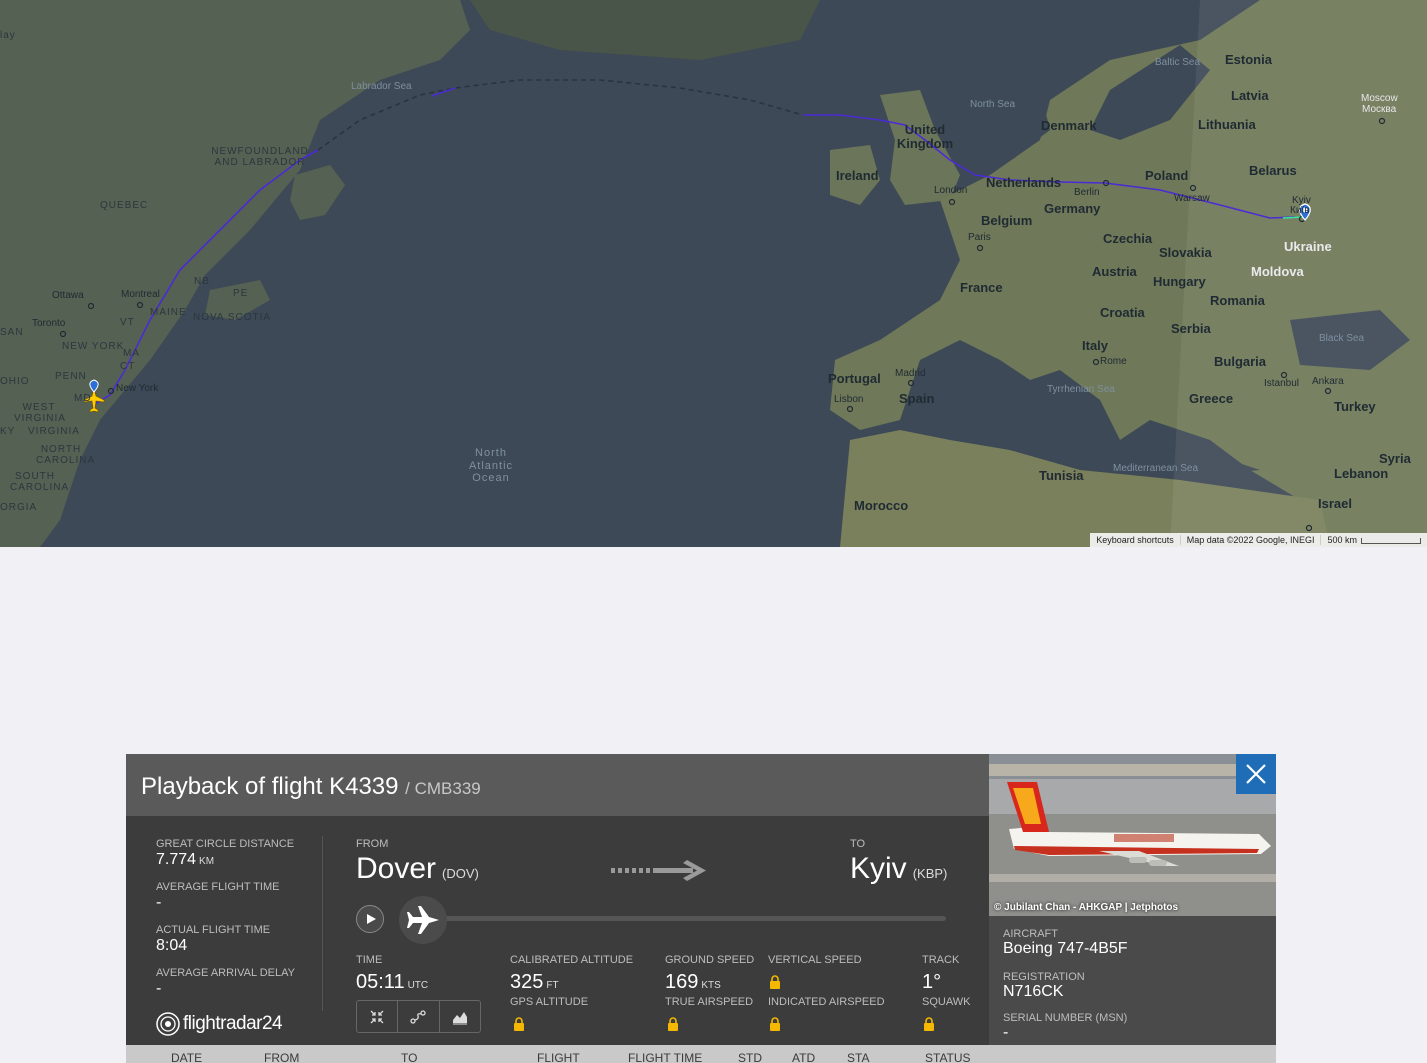 The height and width of the screenshot is (1063, 1427). Describe the element at coordinates (93, 346) in the screenshot. I see `map-label-region: NEW YORK` at that location.